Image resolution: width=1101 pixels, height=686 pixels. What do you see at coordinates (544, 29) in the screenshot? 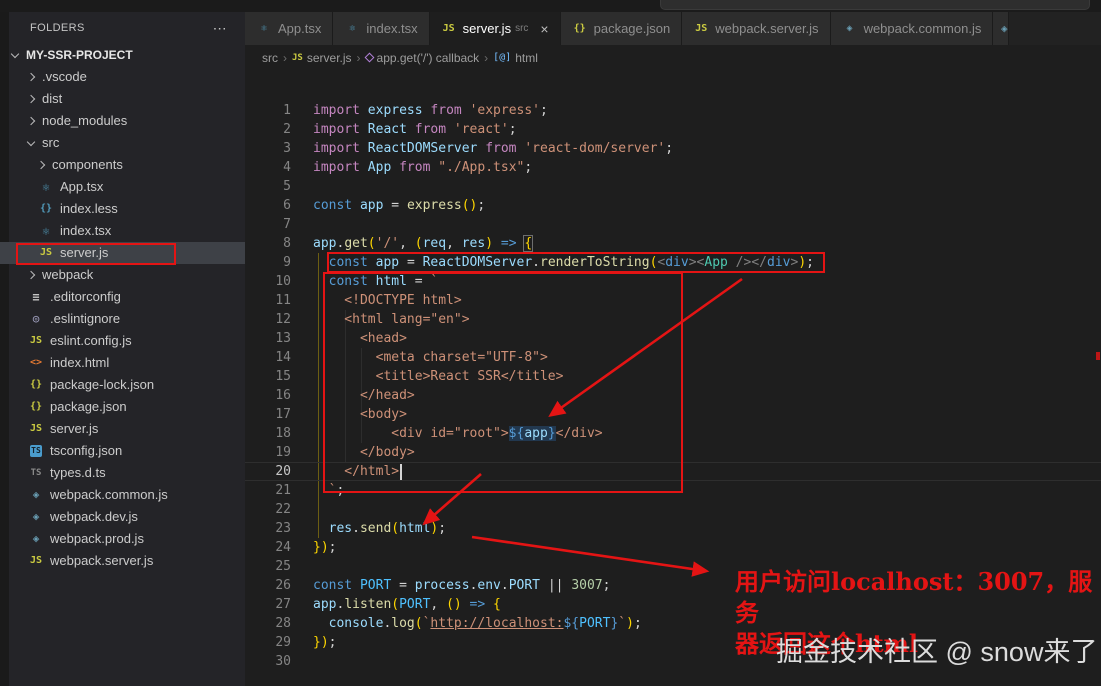
I see `tab-close-icon: ×` at bounding box center [544, 29].